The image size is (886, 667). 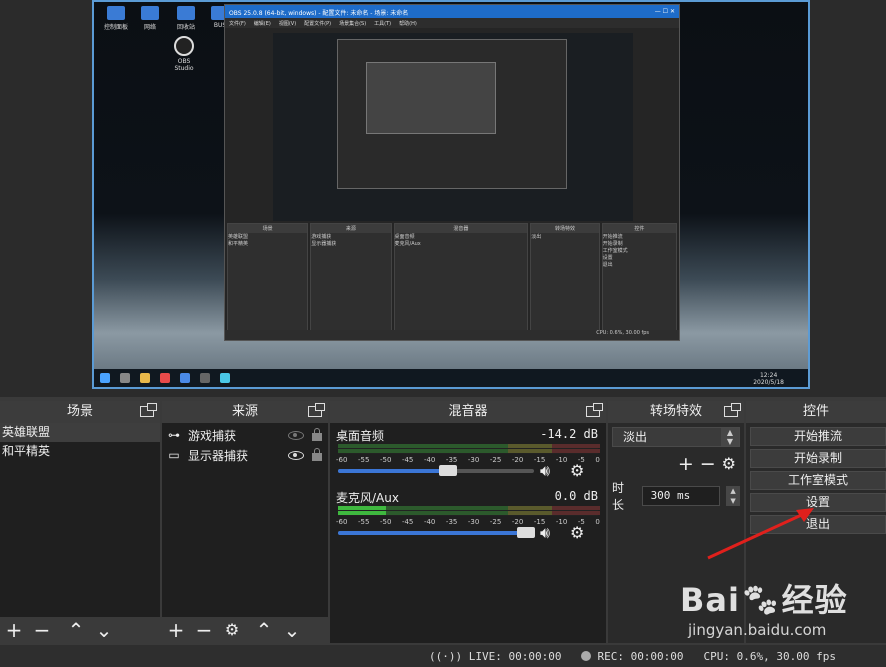 What do you see at coordinates (245, 630) in the screenshot?
I see `sources-toolbar: + − ⚙ ⌃ ⌄` at bounding box center [245, 630].